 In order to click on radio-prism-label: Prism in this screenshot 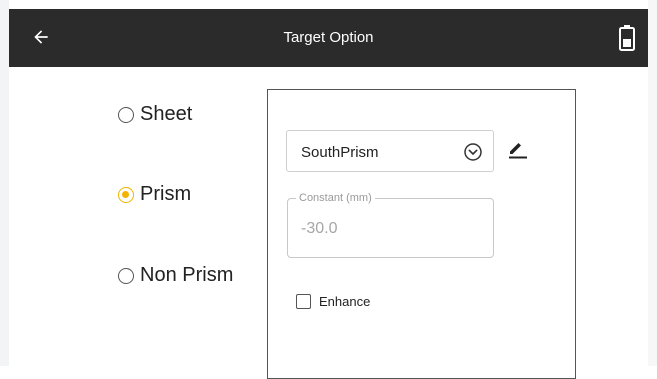, I will do `click(166, 194)`.